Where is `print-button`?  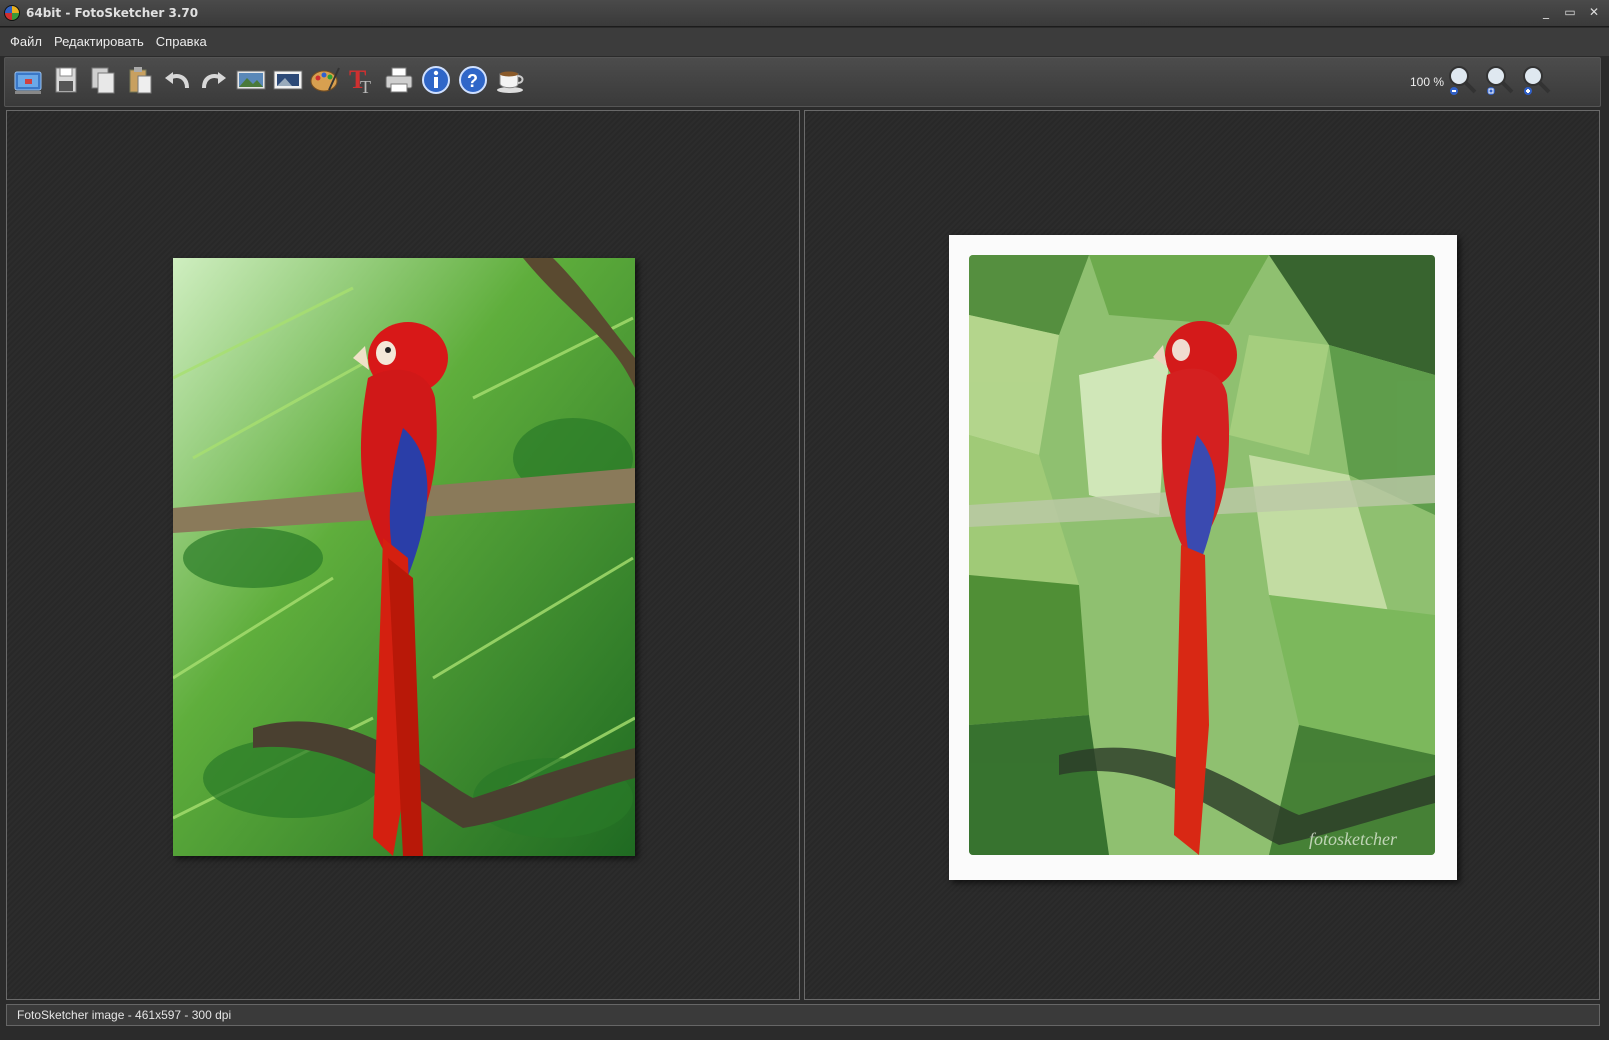 print-button is located at coordinates (399, 83).